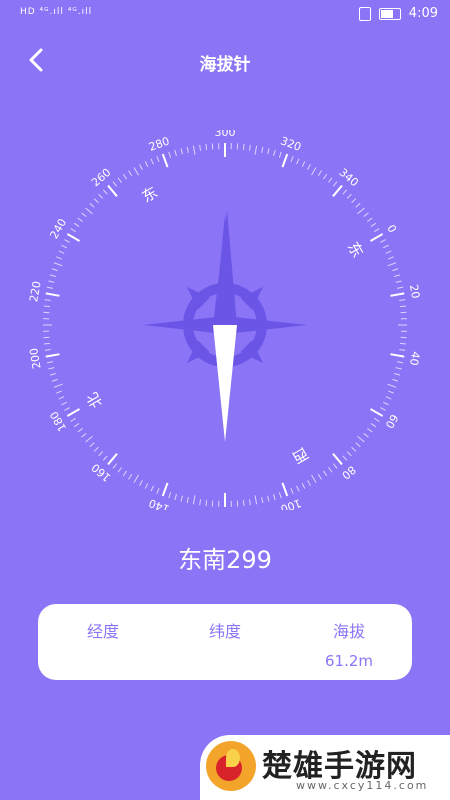  Describe the element at coordinates (389, 13) in the screenshot. I see `battery-icon` at that location.